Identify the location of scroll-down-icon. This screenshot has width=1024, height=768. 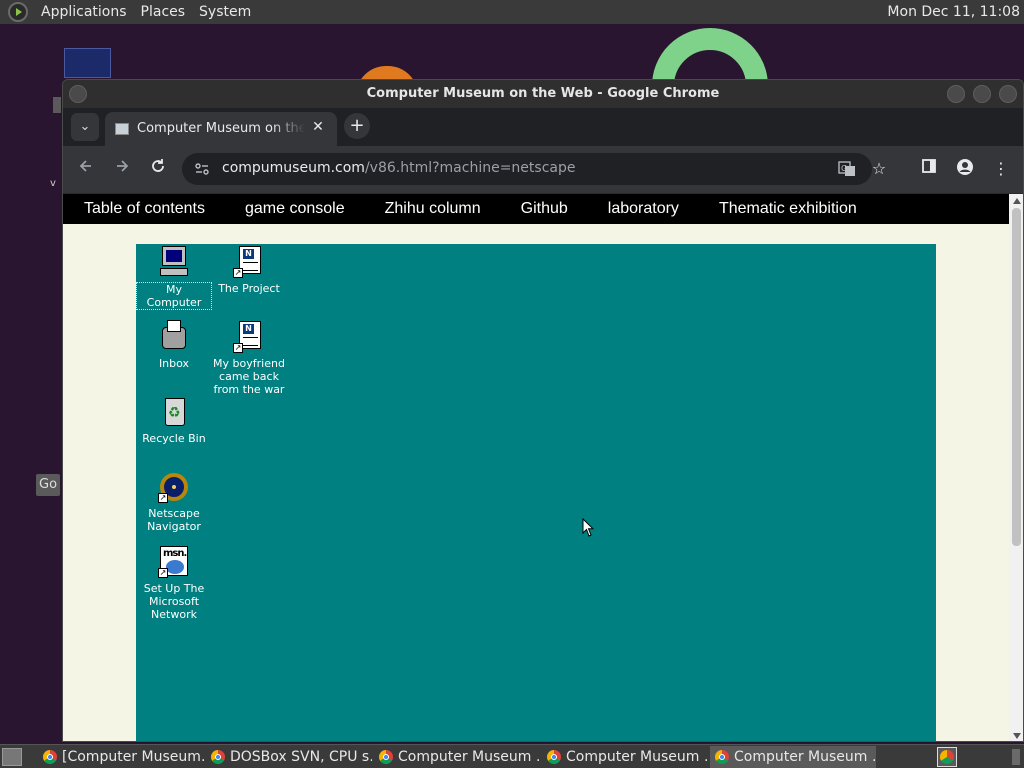
(1017, 736).